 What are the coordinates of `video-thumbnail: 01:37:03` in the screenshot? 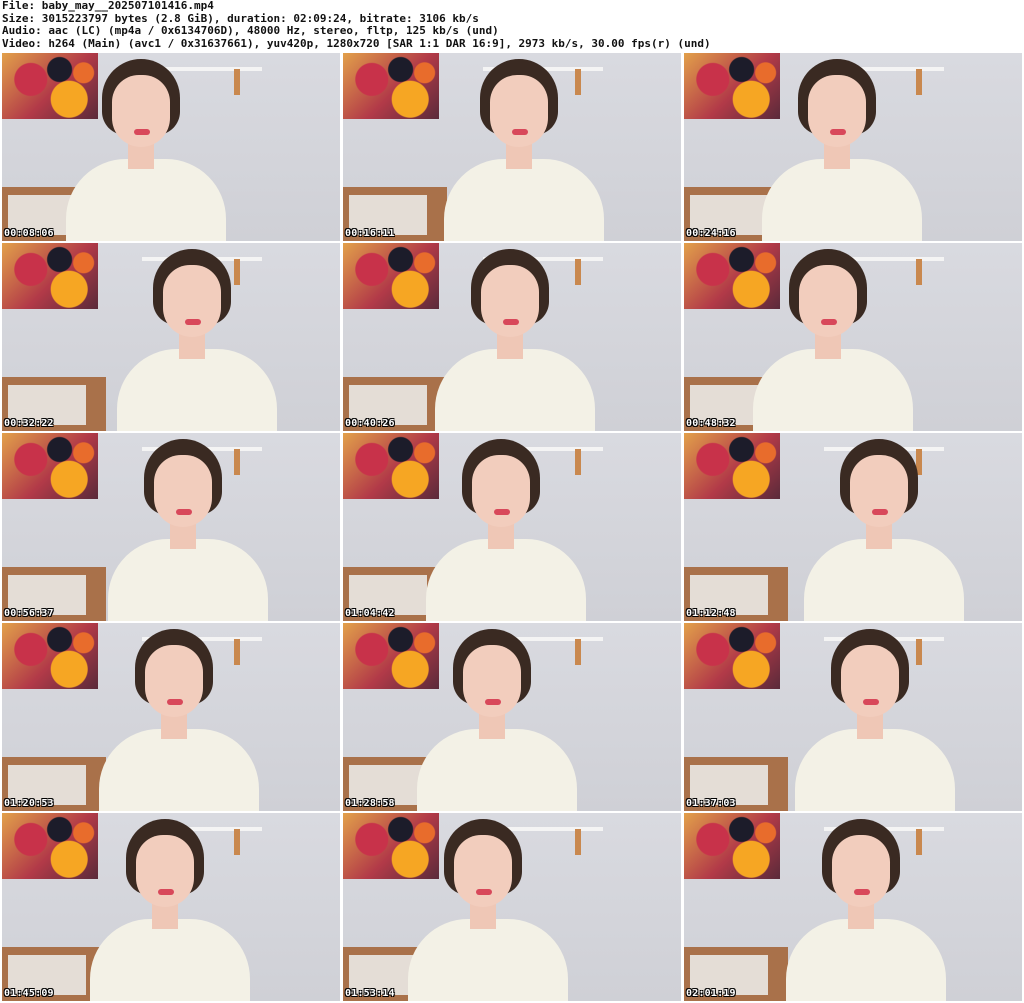 It's located at (853, 717).